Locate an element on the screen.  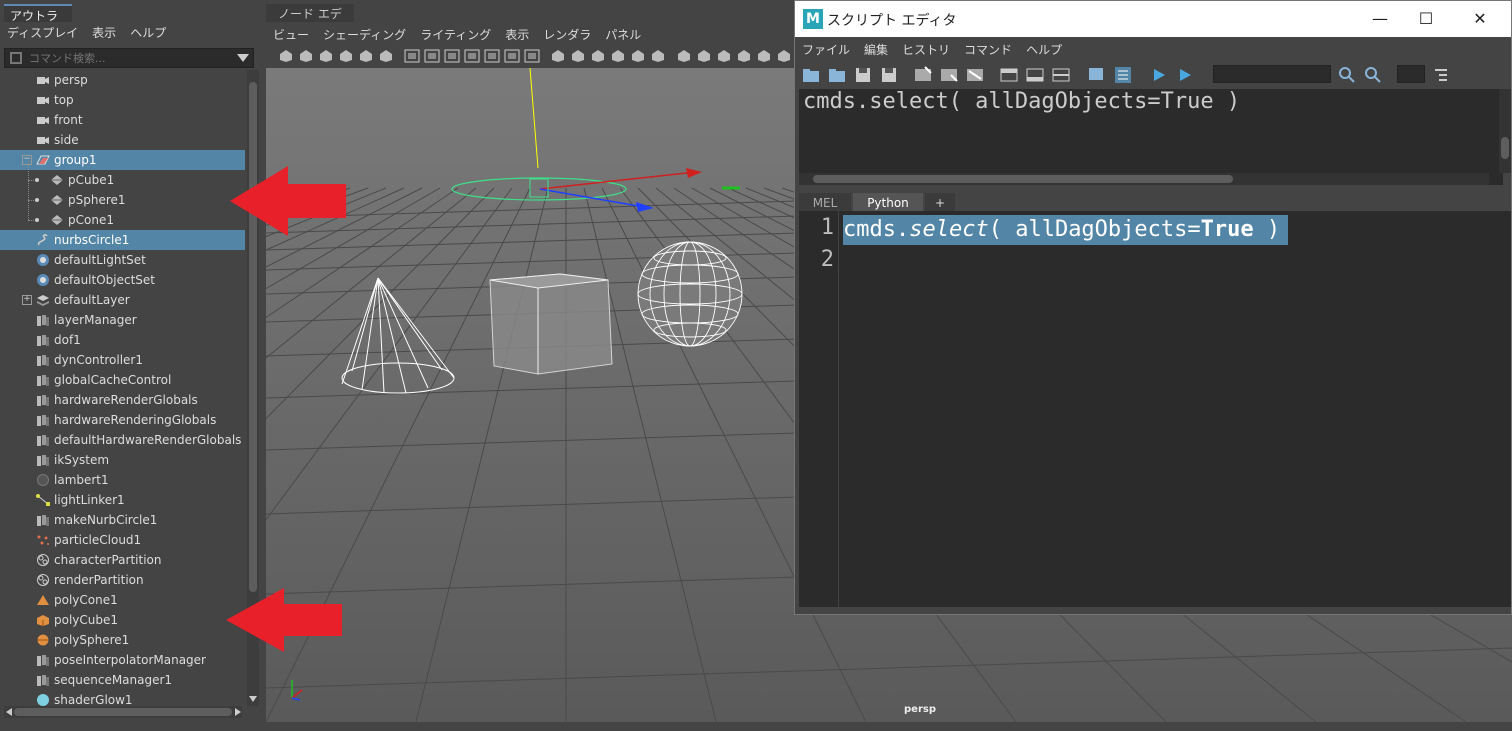
outliner-item-polyCone1: polyCone1 is located at coordinates (122, 600).